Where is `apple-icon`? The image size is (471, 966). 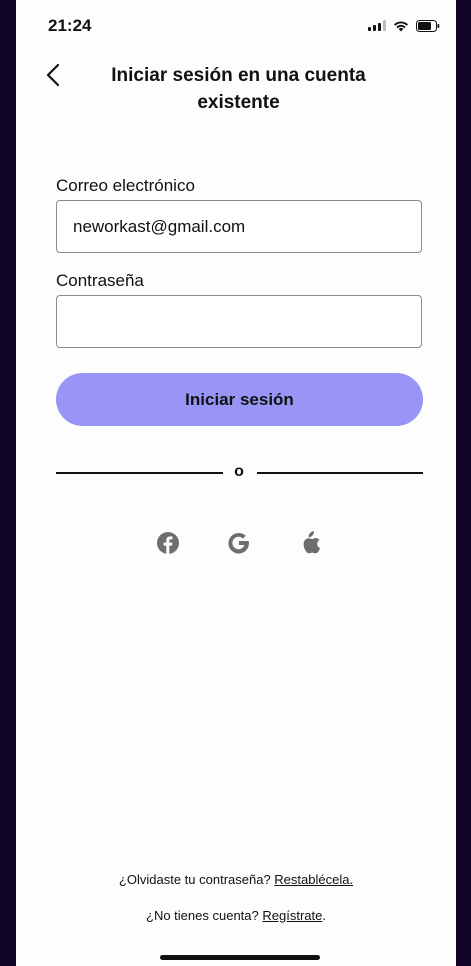 apple-icon is located at coordinates (312, 542).